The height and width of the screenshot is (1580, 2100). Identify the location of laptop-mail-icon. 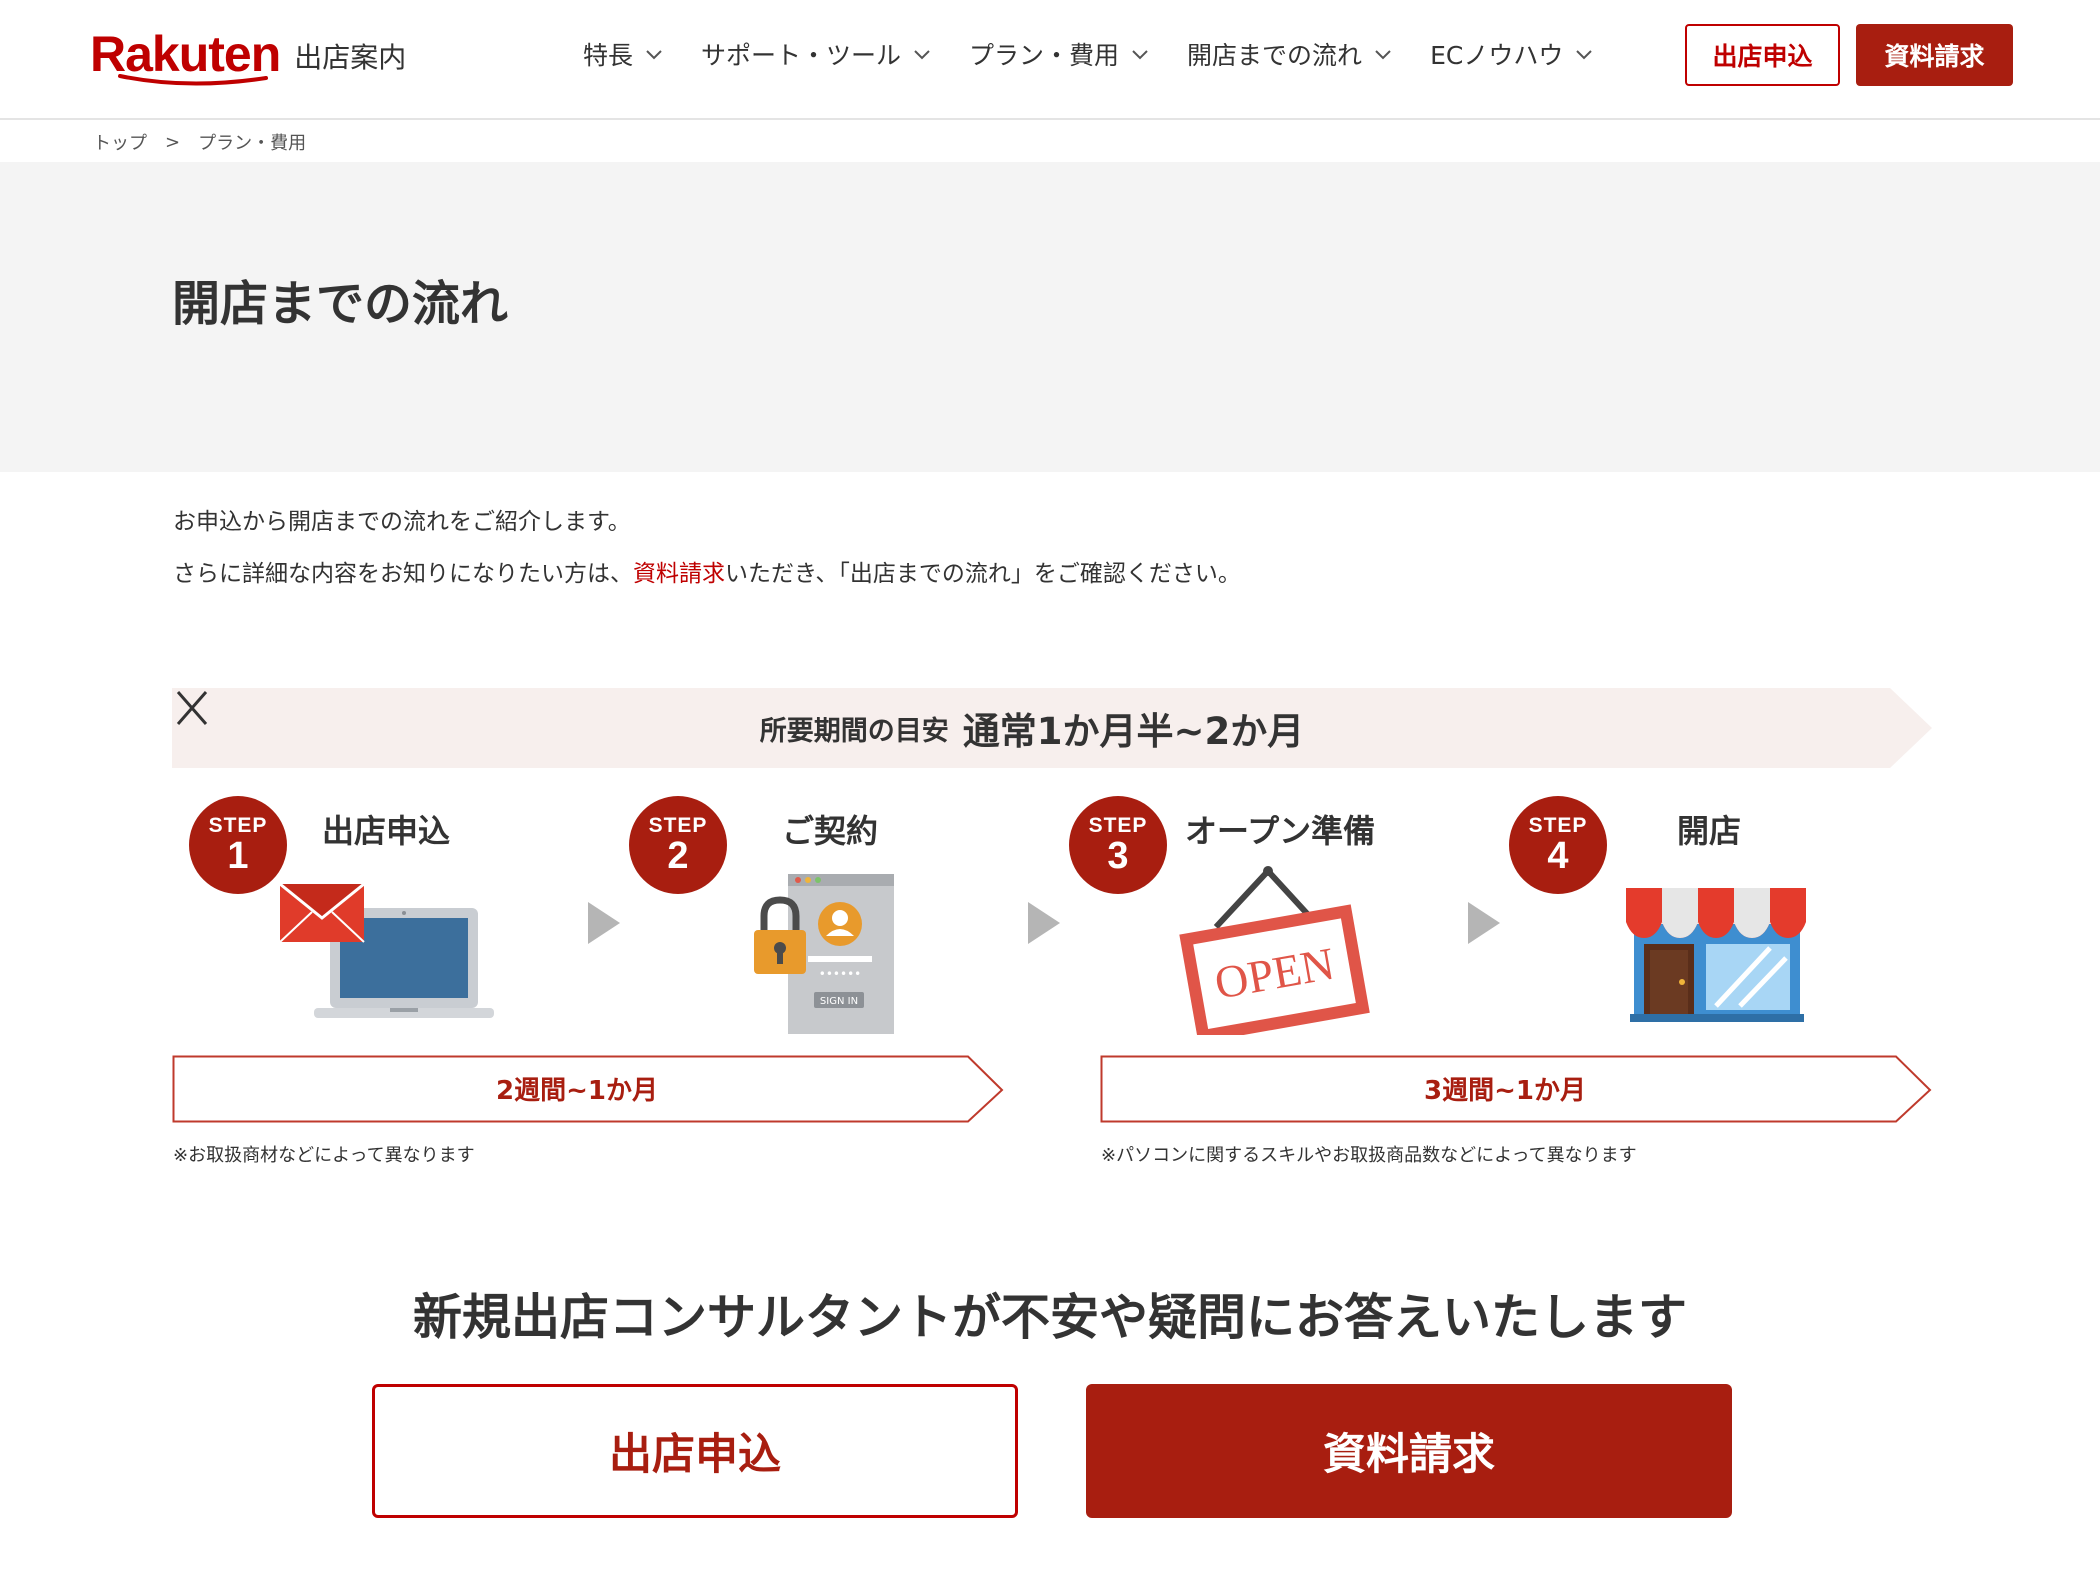
(386, 950).